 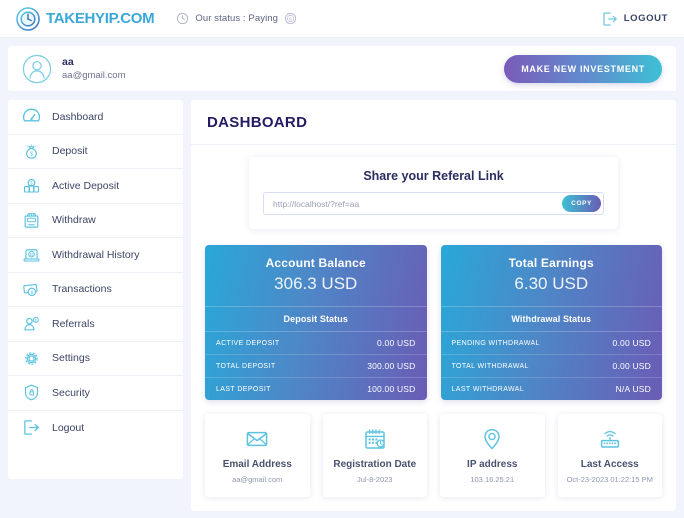 What do you see at coordinates (315, 263) in the screenshot?
I see `card-title: Account Balance` at bounding box center [315, 263].